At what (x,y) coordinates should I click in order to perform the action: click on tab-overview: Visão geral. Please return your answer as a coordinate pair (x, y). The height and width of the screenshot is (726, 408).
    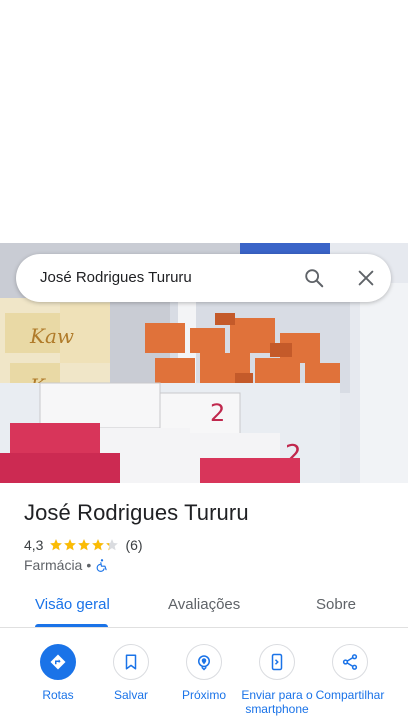
    Looking at the image, I should click on (72, 604).